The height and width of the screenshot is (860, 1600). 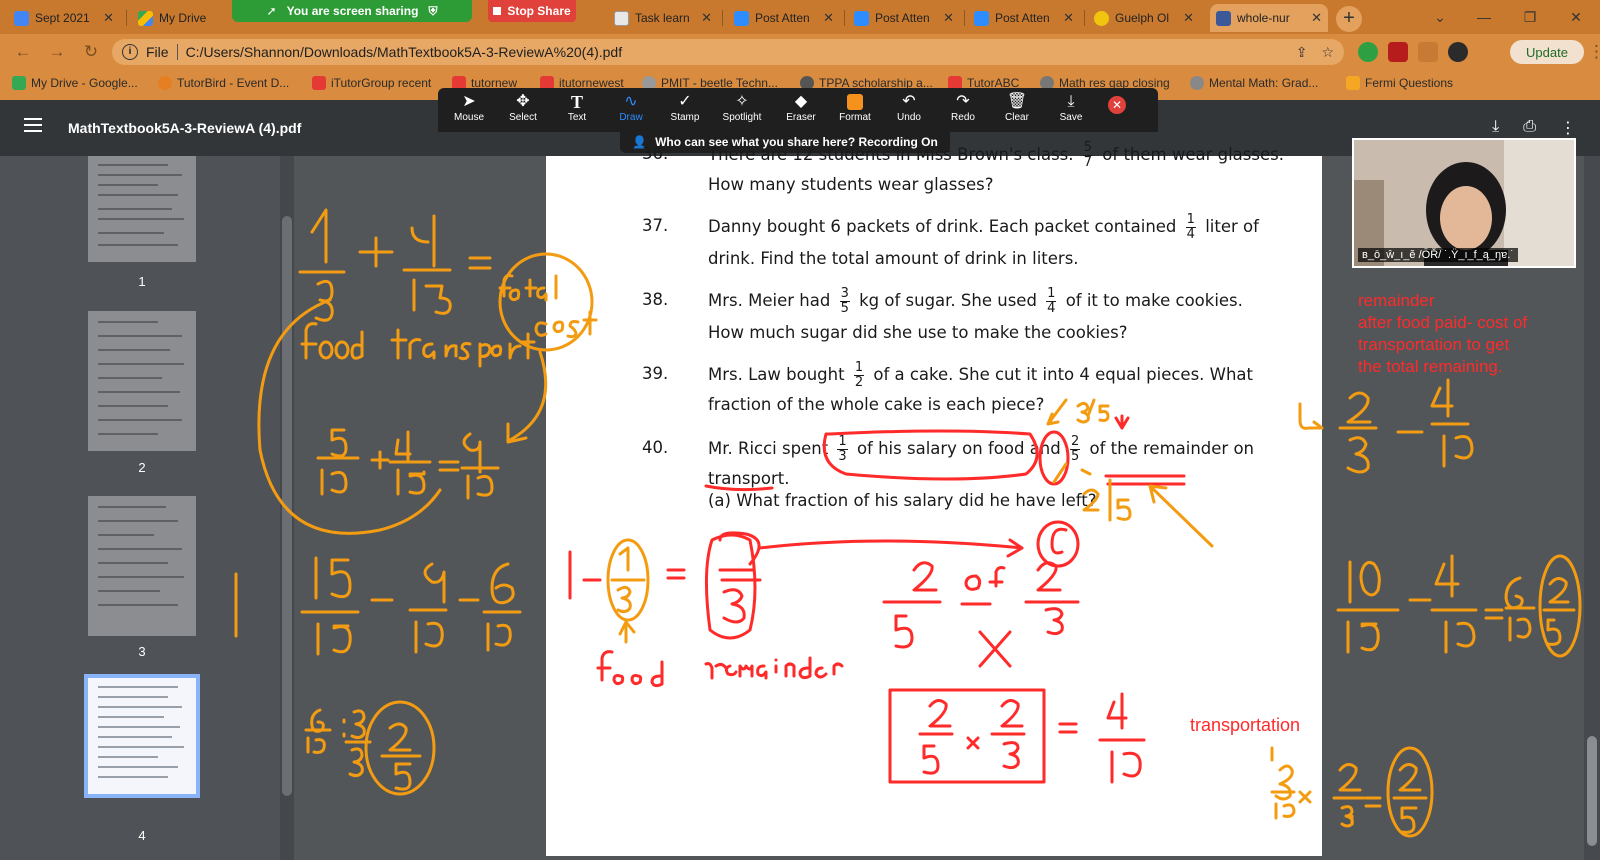 What do you see at coordinates (842, 449) in the screenshot?
I see `fraction: 13` at bounding box center [842, 449].